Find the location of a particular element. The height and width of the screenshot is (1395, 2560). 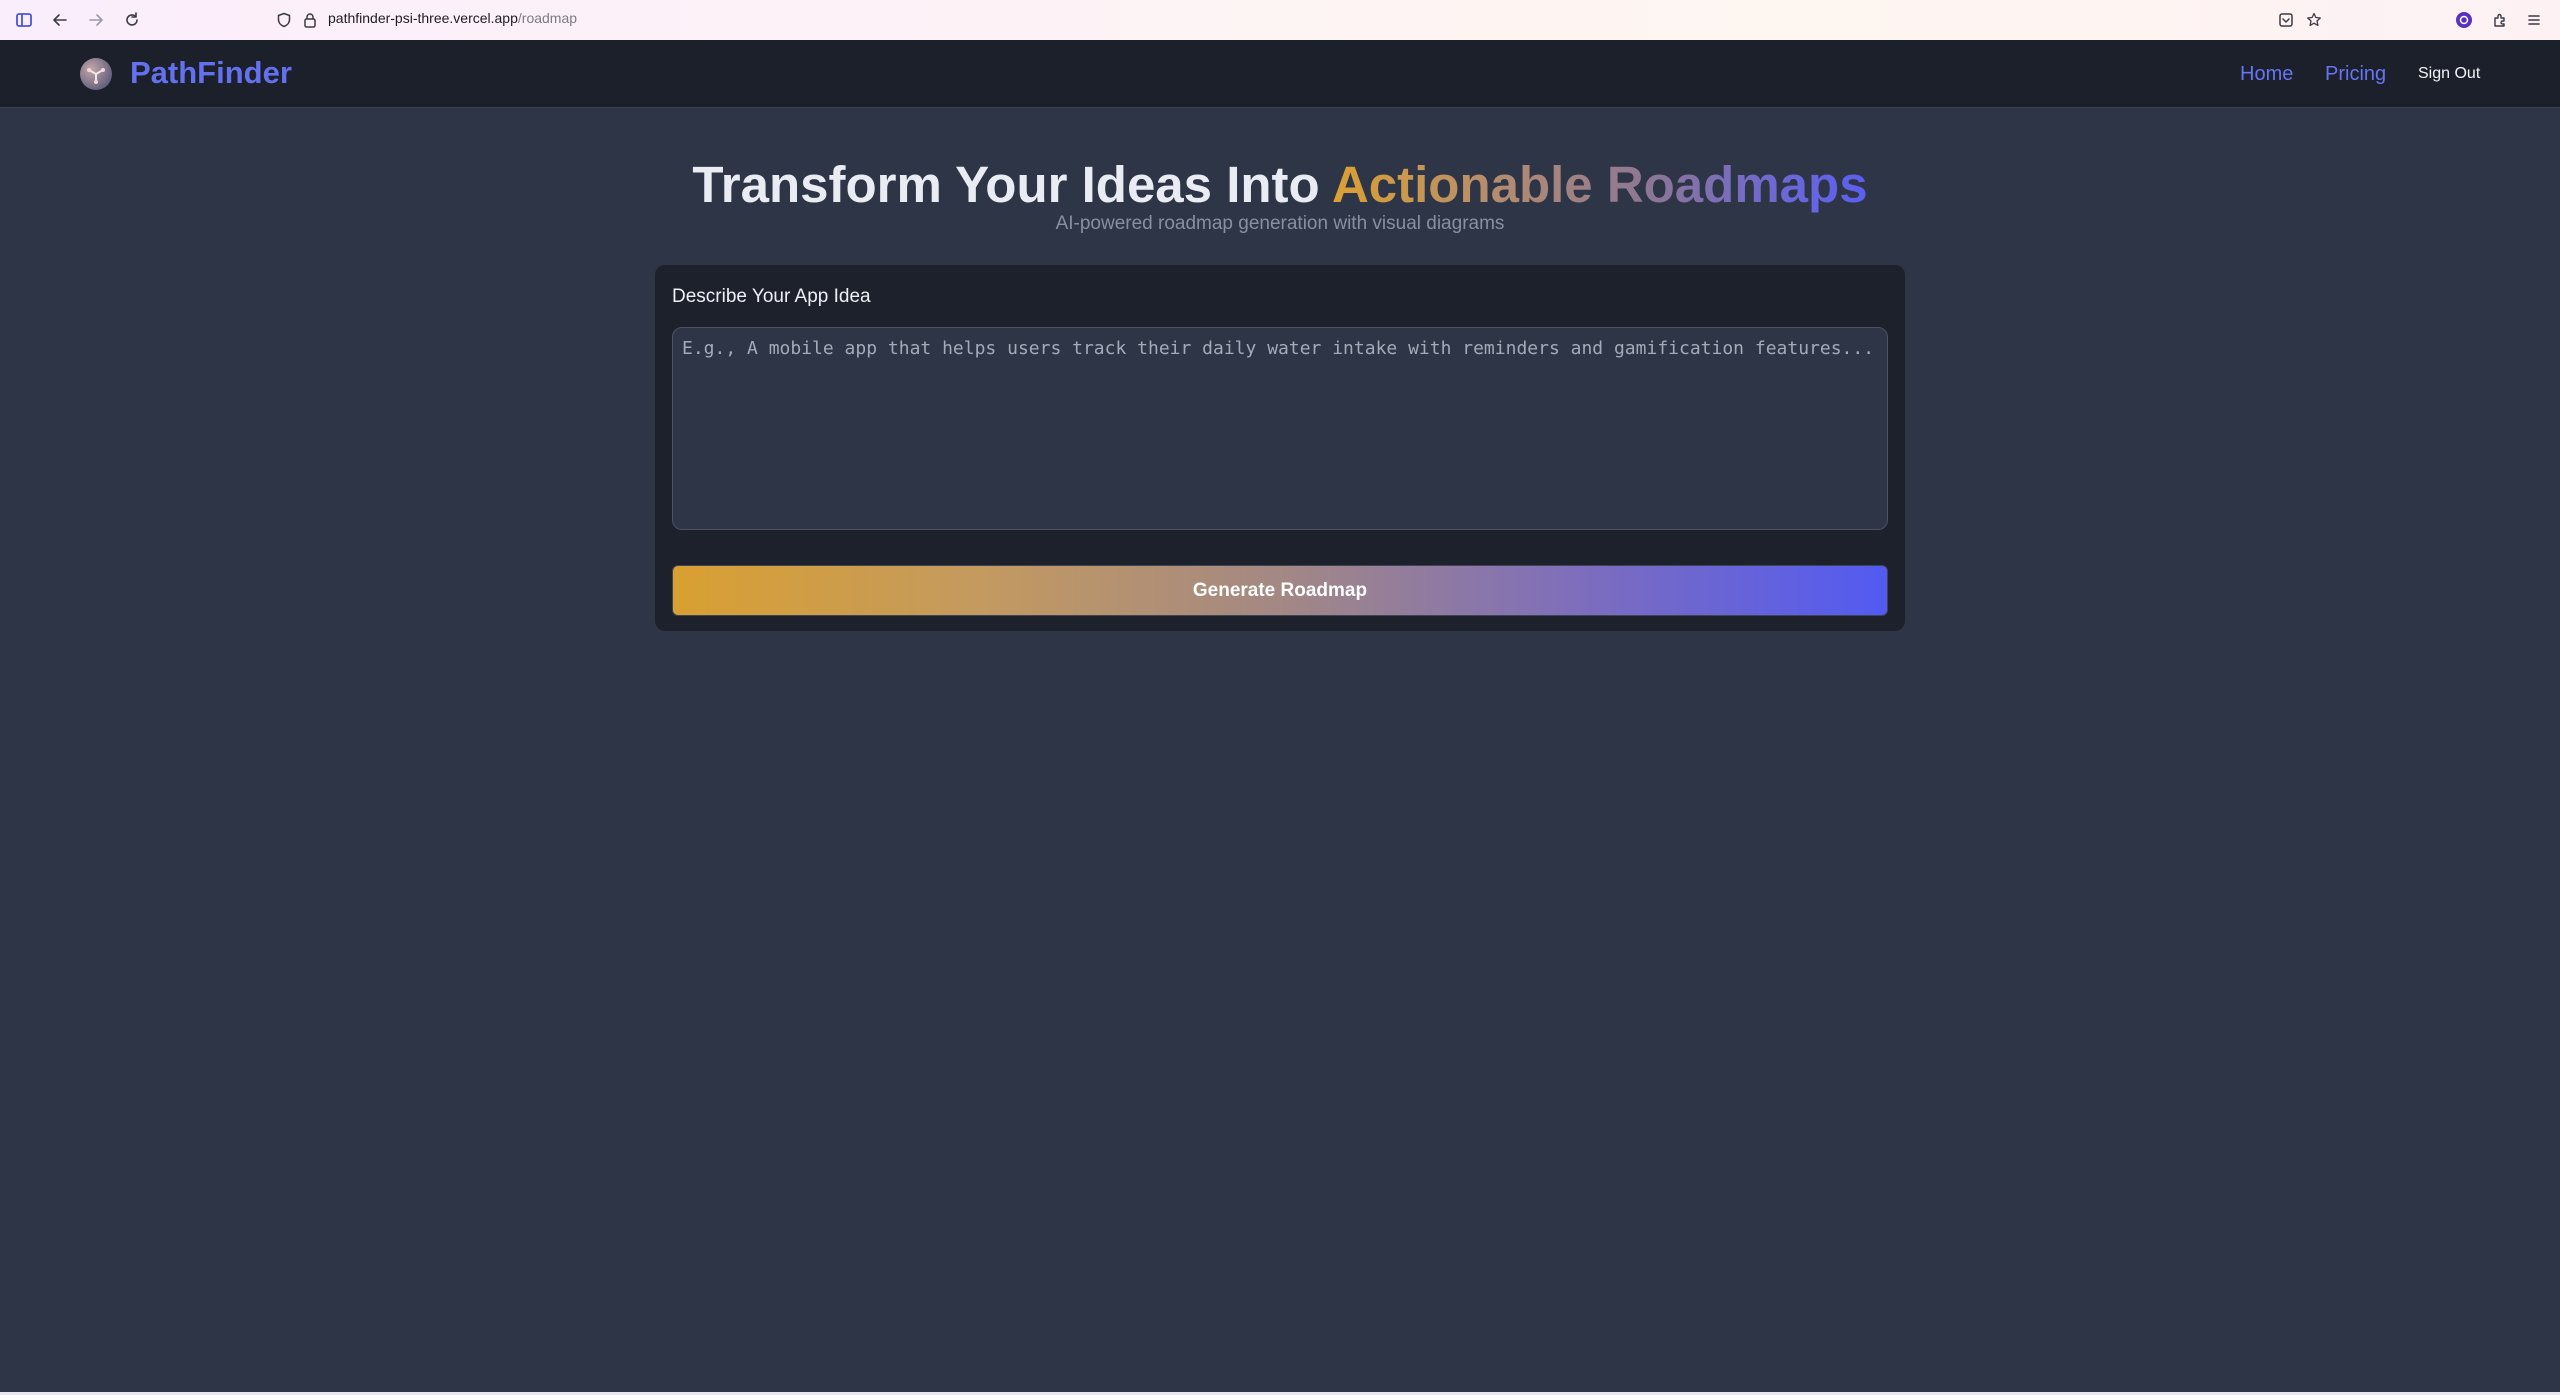

nav-link-home: Home is located at coordinates (2266, 74).